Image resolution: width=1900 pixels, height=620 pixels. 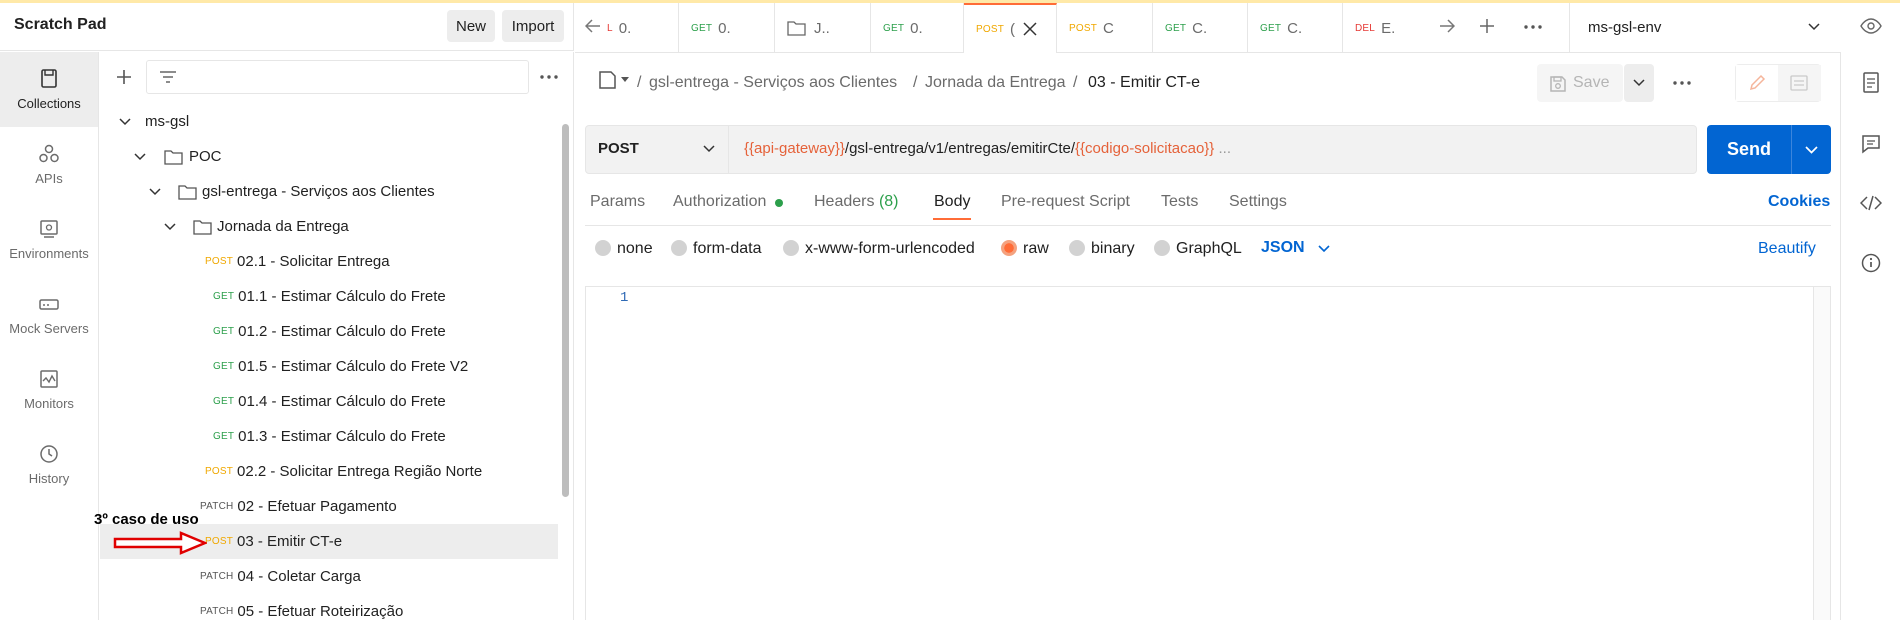 I want to click on radio-graphql, so click(x=1162, y=248).